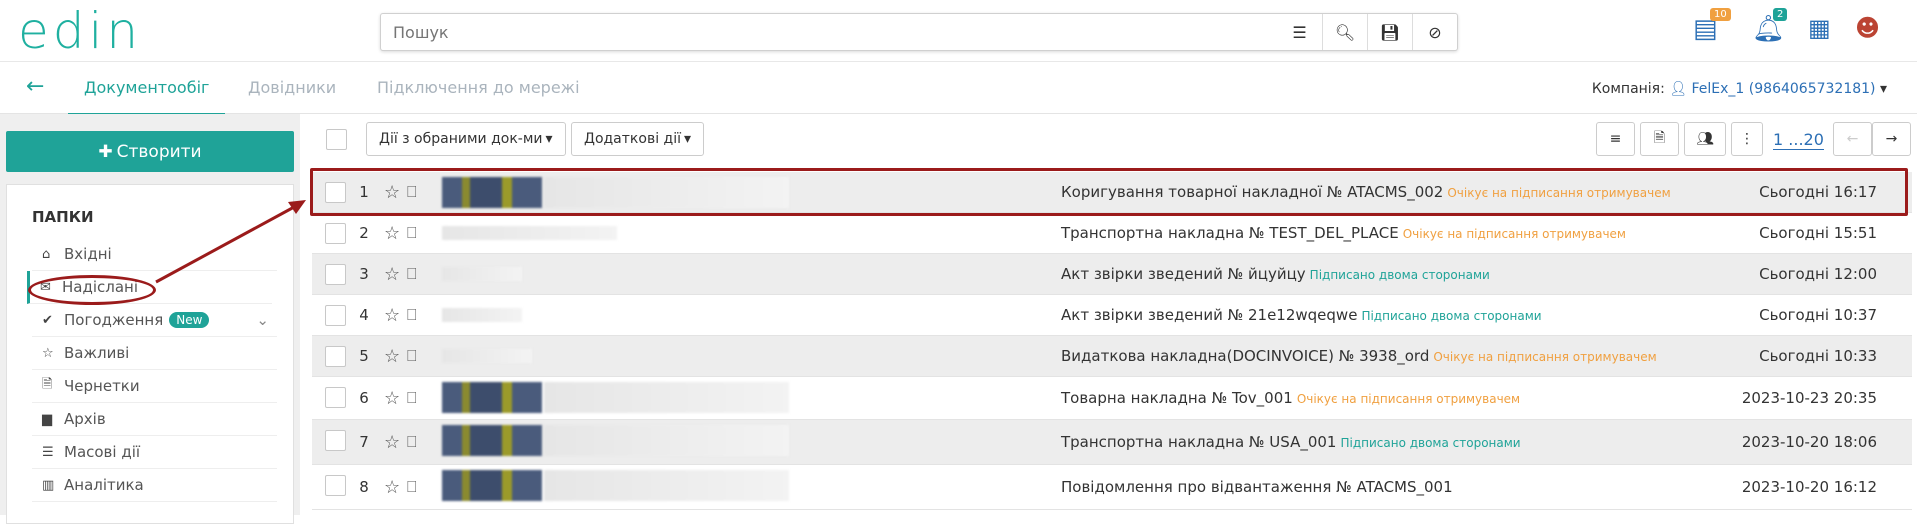 The height and width of the screenshot is (524, 1917). What do you see at coordinates (226, 244) in the screenshot?
I see `arrow-line` at bounding box center [226, 244].